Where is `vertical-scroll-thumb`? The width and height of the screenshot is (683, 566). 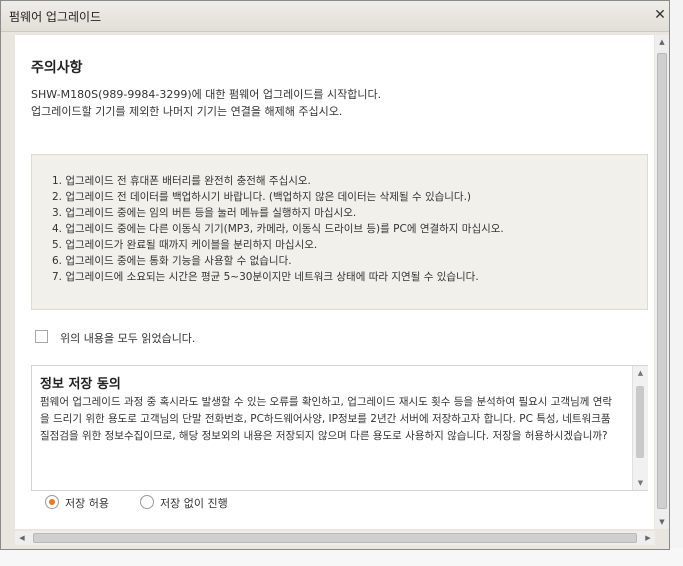
vertical-scroll-thumb is located at coordinates (662, 281).